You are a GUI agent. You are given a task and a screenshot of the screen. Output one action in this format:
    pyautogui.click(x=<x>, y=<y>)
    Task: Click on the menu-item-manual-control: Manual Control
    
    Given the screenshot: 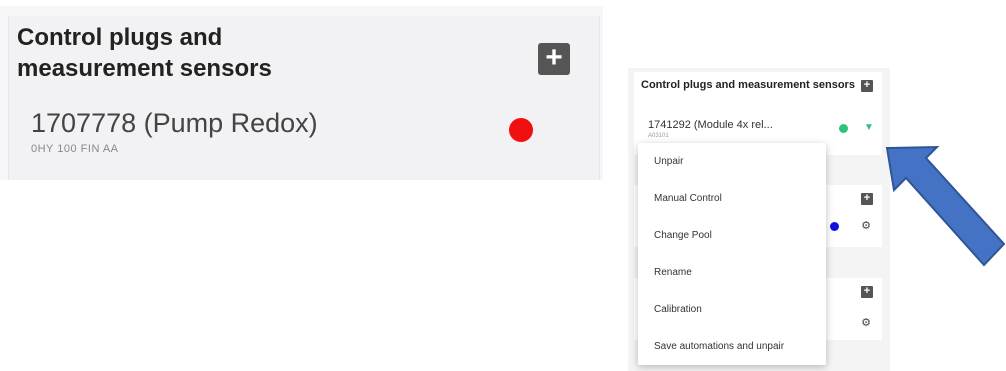 What is the action you would take?
    pyautogui.click(x=688, y=198)
    